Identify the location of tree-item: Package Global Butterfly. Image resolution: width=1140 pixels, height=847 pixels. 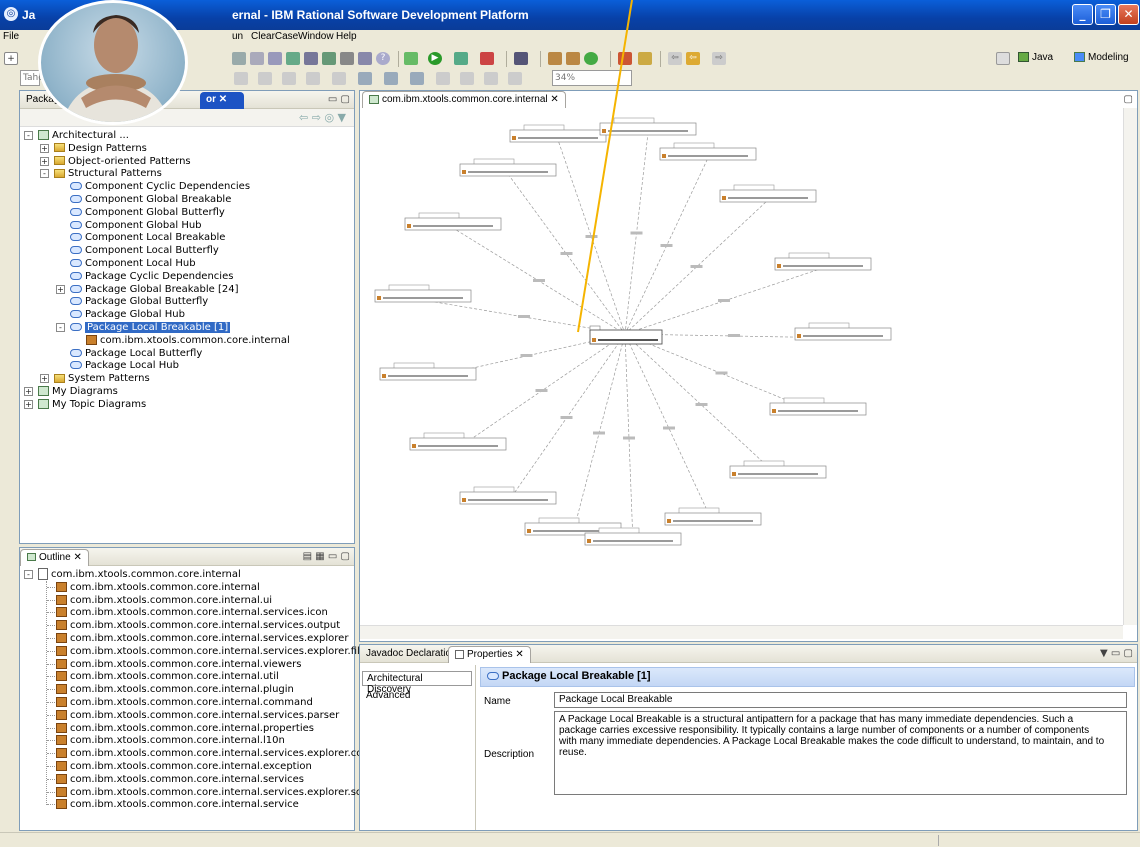
(139, 301).